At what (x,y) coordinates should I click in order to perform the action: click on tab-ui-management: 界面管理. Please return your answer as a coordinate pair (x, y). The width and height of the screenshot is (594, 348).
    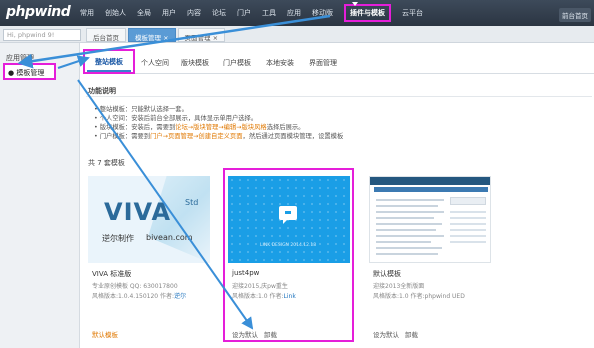
    Looking at the image, I should click on (323, 63).